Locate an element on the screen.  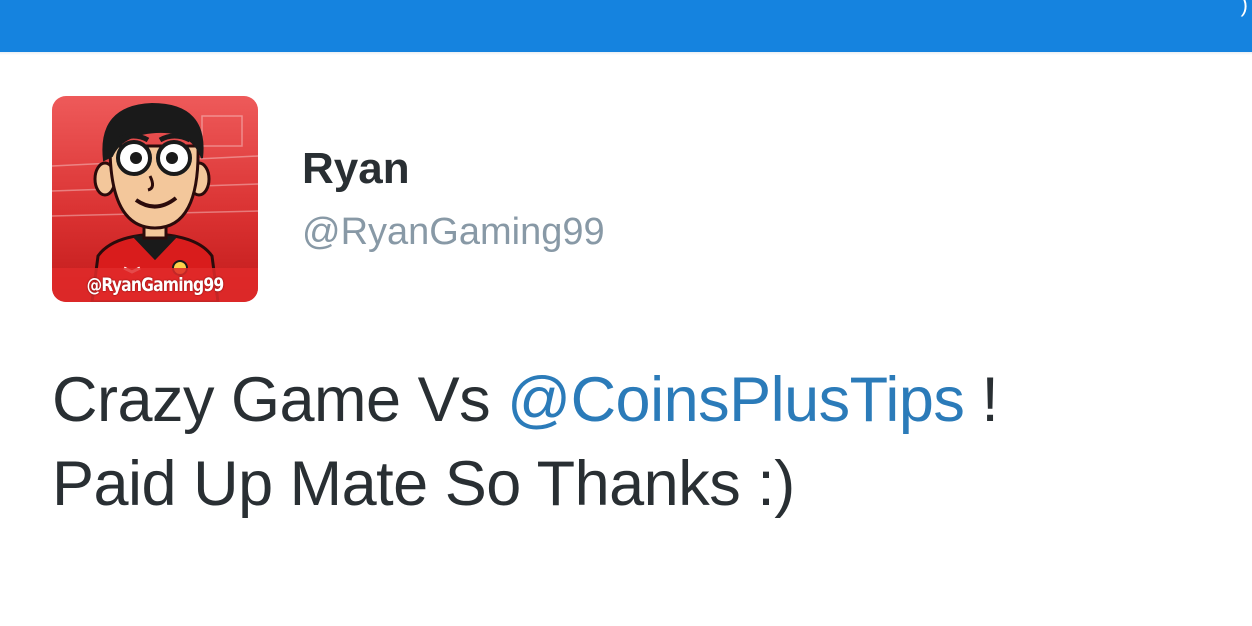
avatar-caption: @RyanGaming99 is located at coordinates (155, 285).